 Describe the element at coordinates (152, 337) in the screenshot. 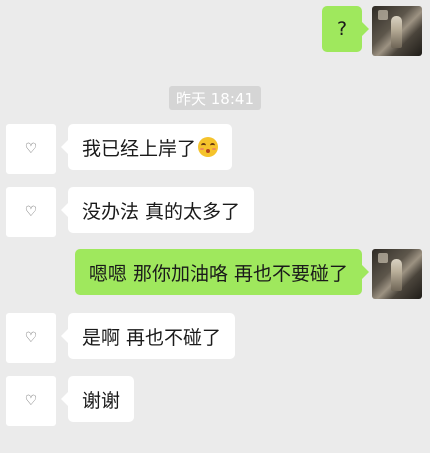

I see `message-text: 是啊 再也不碰了` at that location.